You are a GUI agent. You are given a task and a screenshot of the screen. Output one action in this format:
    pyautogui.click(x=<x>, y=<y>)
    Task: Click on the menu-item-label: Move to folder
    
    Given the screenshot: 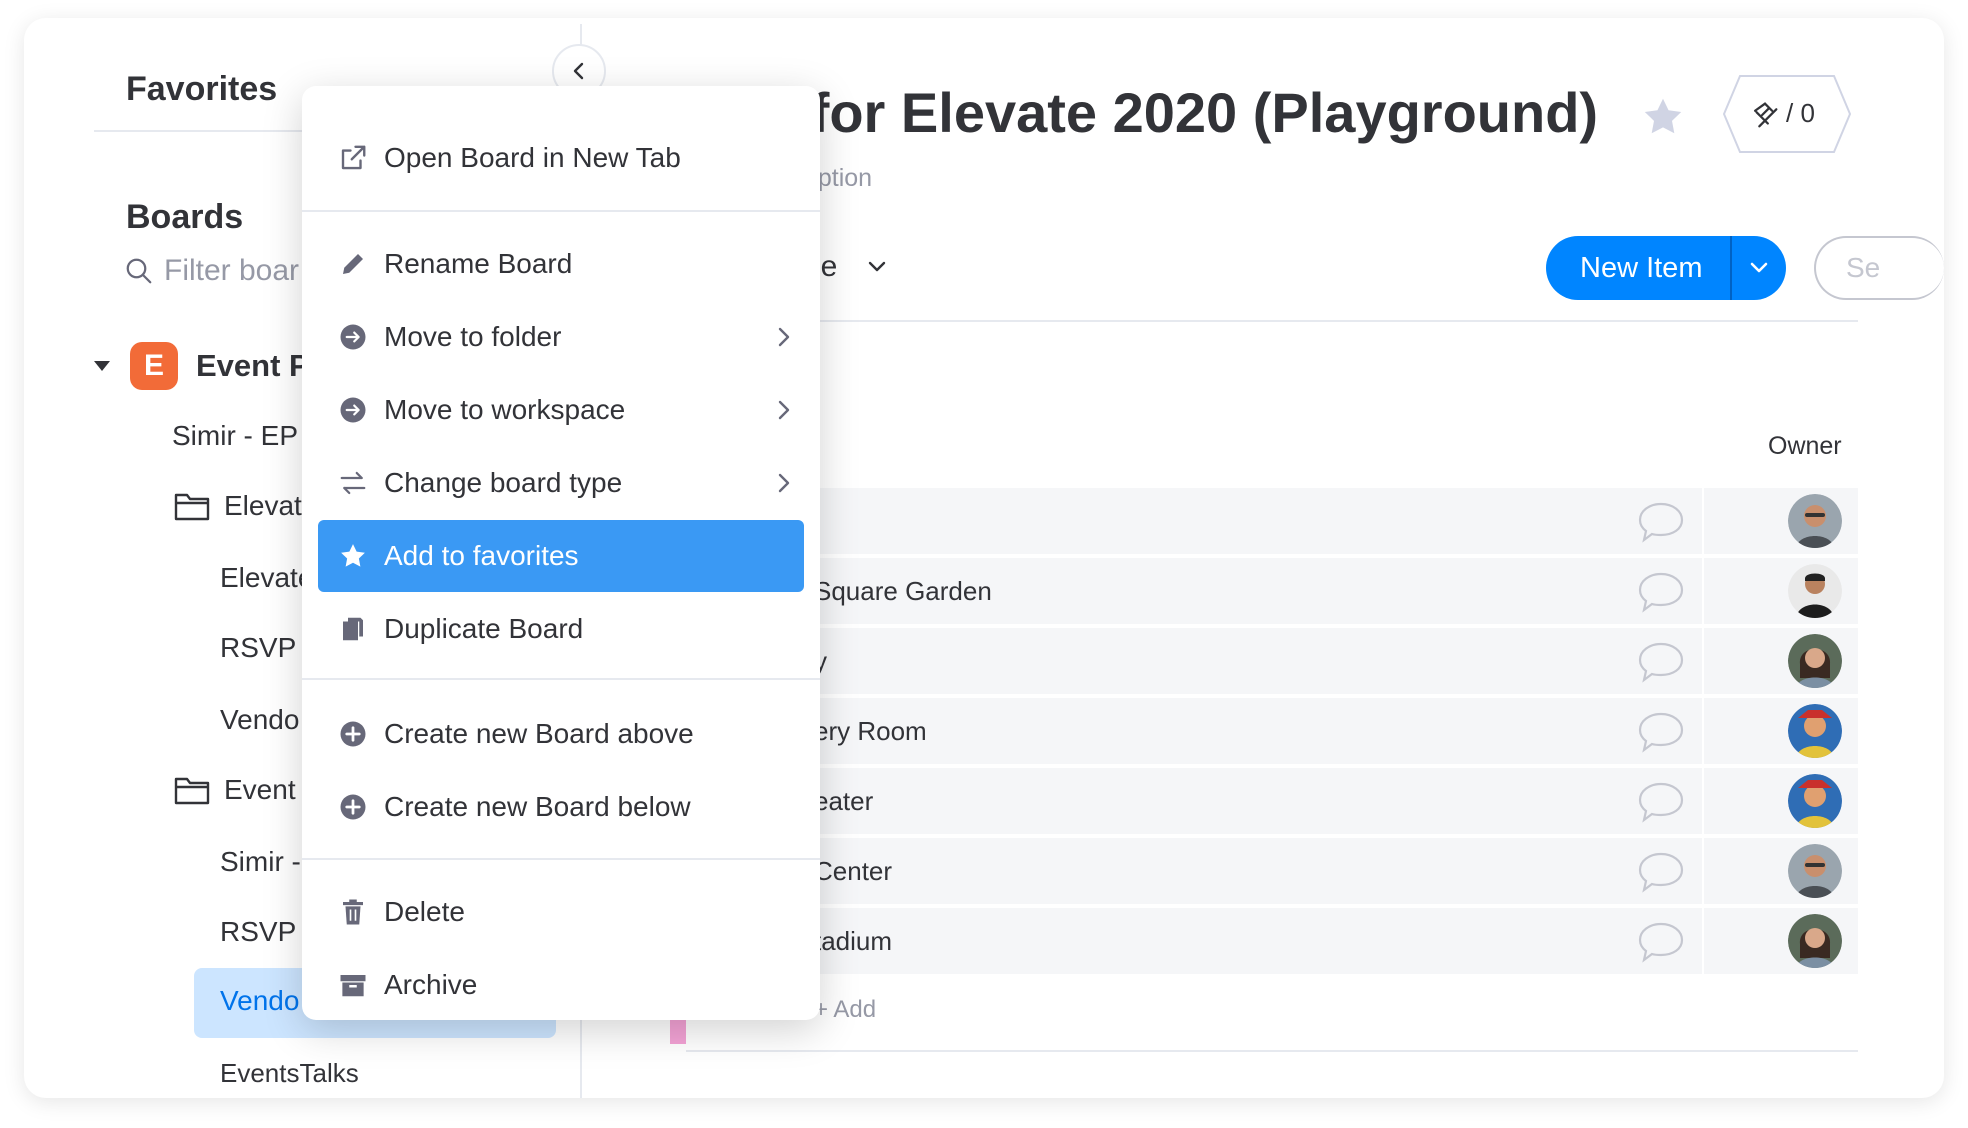 What is the action you would take?
    pyautogui.click(x=473, y=336)
    